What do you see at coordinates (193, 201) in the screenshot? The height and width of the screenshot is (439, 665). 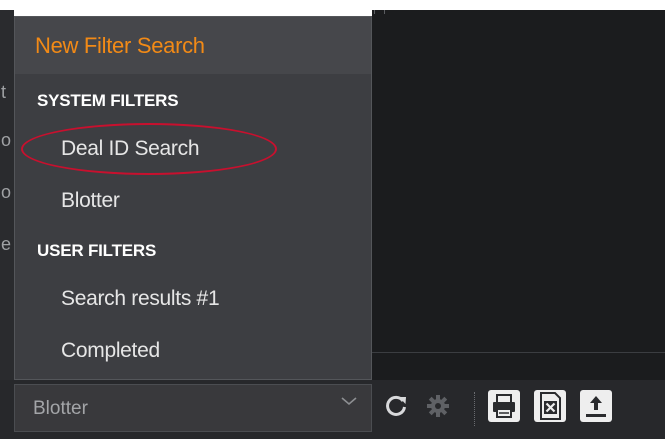 I see `menu-item-blotter: Blotter` at bounding box center [193, 201].